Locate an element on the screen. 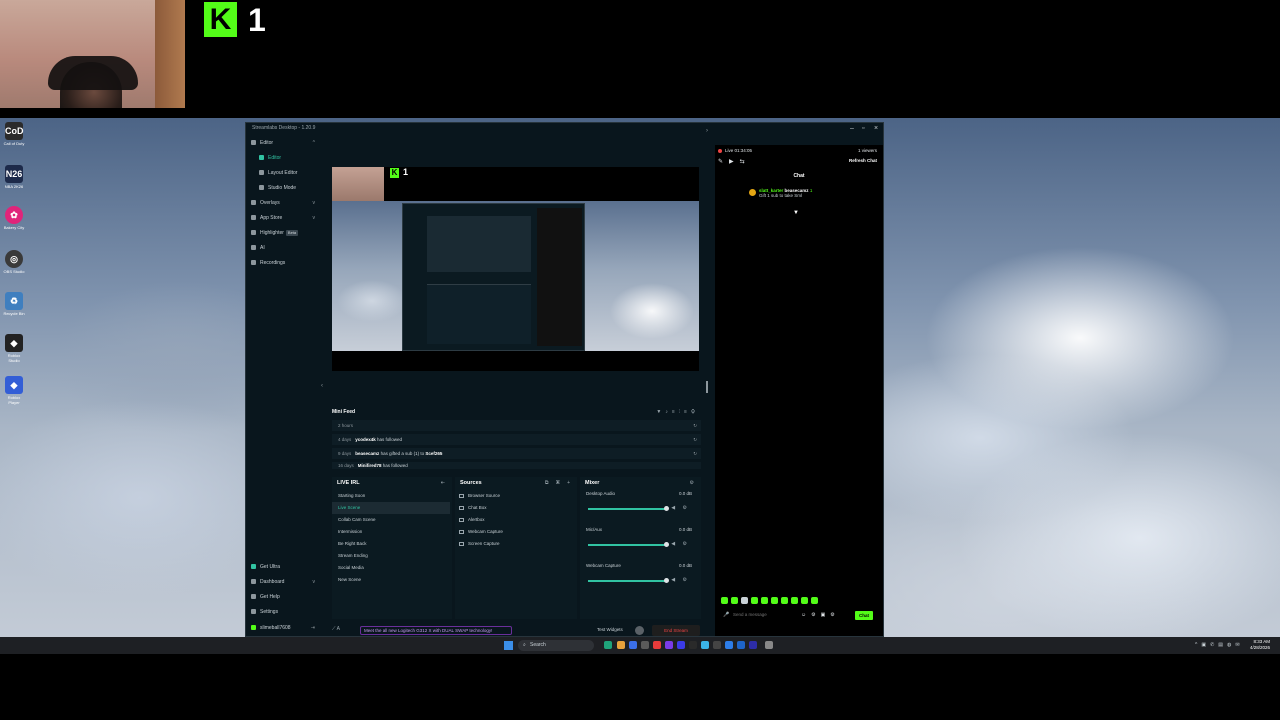 The image size is (1280, 720). sources-toolbar-icons: ⧉ ▣ + is located at coordinates (559, 483).